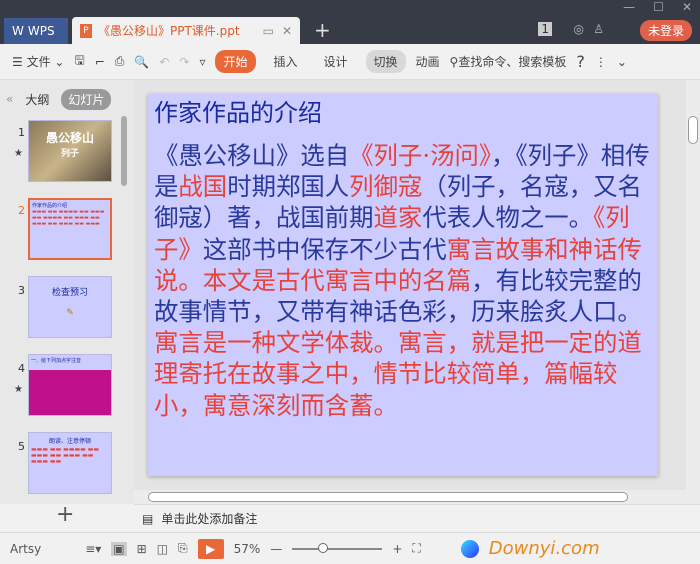 Image resolution: width=700 pixels, height=564 pixels. I want to click on presenter-view-icon: ⎘, so click(183, 548).